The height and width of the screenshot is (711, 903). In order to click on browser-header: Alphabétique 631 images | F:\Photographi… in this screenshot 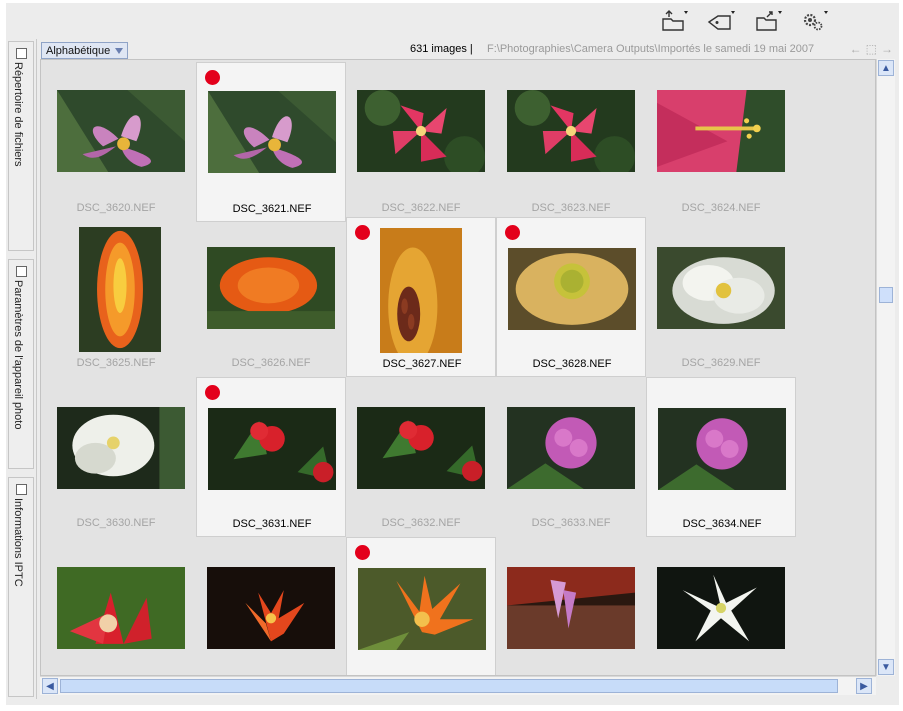, I will do `click(467, 50)`.